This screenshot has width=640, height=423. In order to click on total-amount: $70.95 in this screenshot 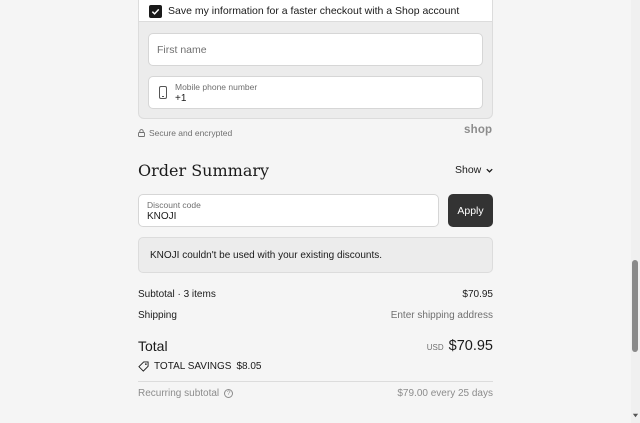, I will do `click(470, 346)`.